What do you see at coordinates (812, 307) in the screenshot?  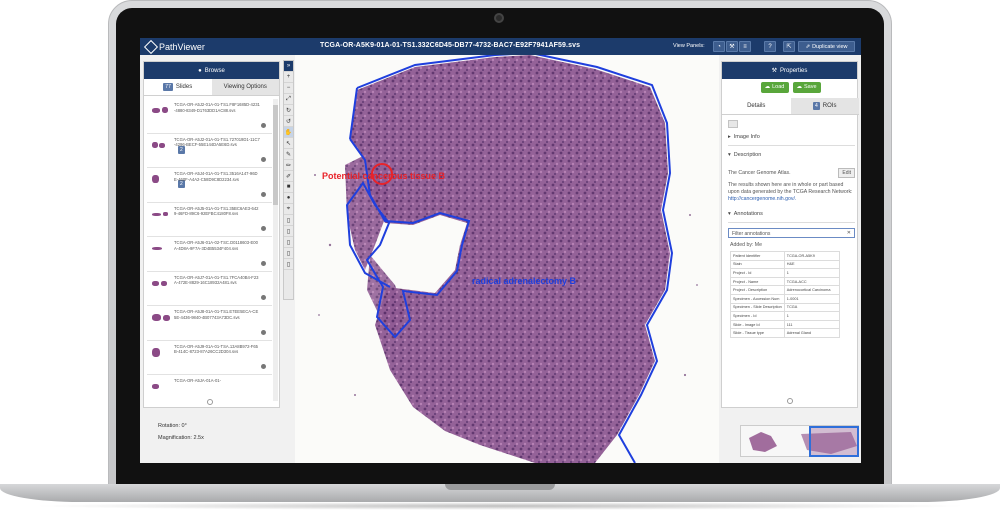 I see `table-value: TCGA` at bounding box center [812, 307].